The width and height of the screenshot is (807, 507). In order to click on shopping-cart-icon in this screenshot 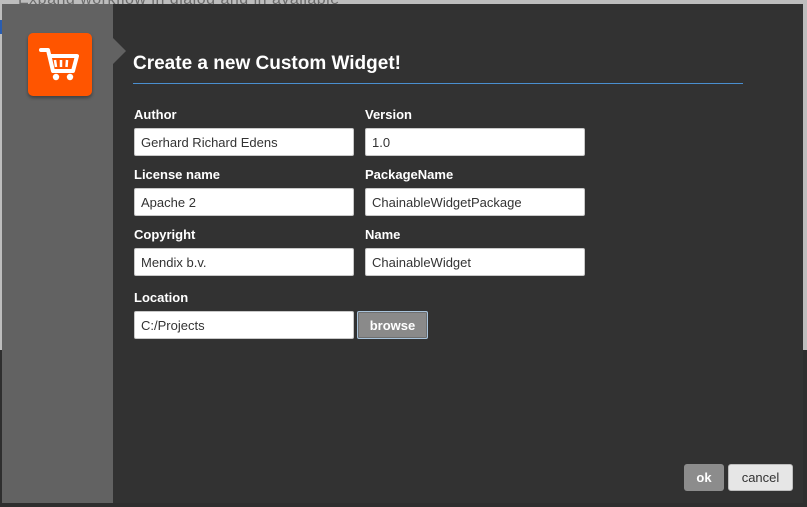, I will do `click(59, 64)`.